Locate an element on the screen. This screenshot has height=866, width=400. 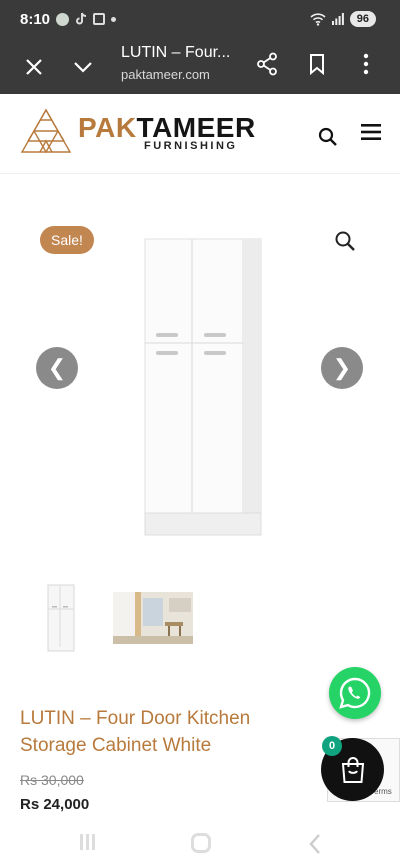
more-options-icon is located at coordinates (366, 64).